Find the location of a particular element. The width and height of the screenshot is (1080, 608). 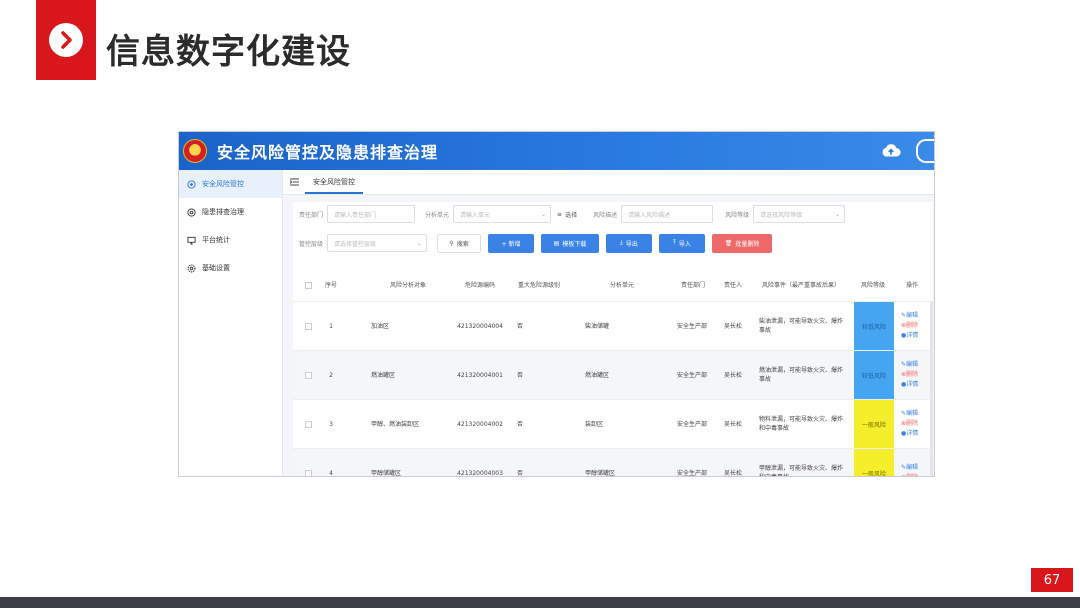

desc-label: 风险描述 is located at coordinates (605, 215).